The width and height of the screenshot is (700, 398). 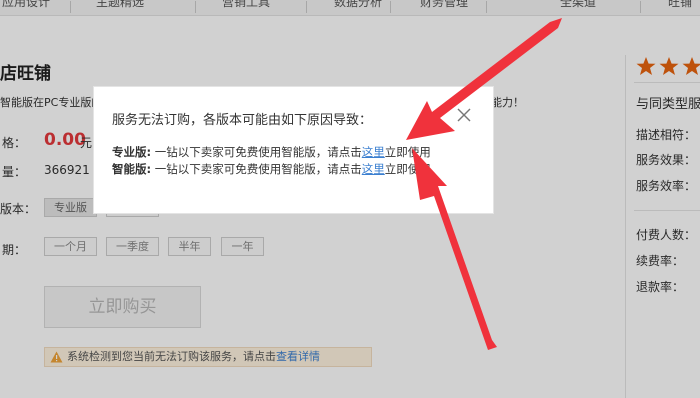 What do you see at coordinates (454, 249) in the screenshot?
I see `annotation-arrow-lower` at bounding box center [454, 249].